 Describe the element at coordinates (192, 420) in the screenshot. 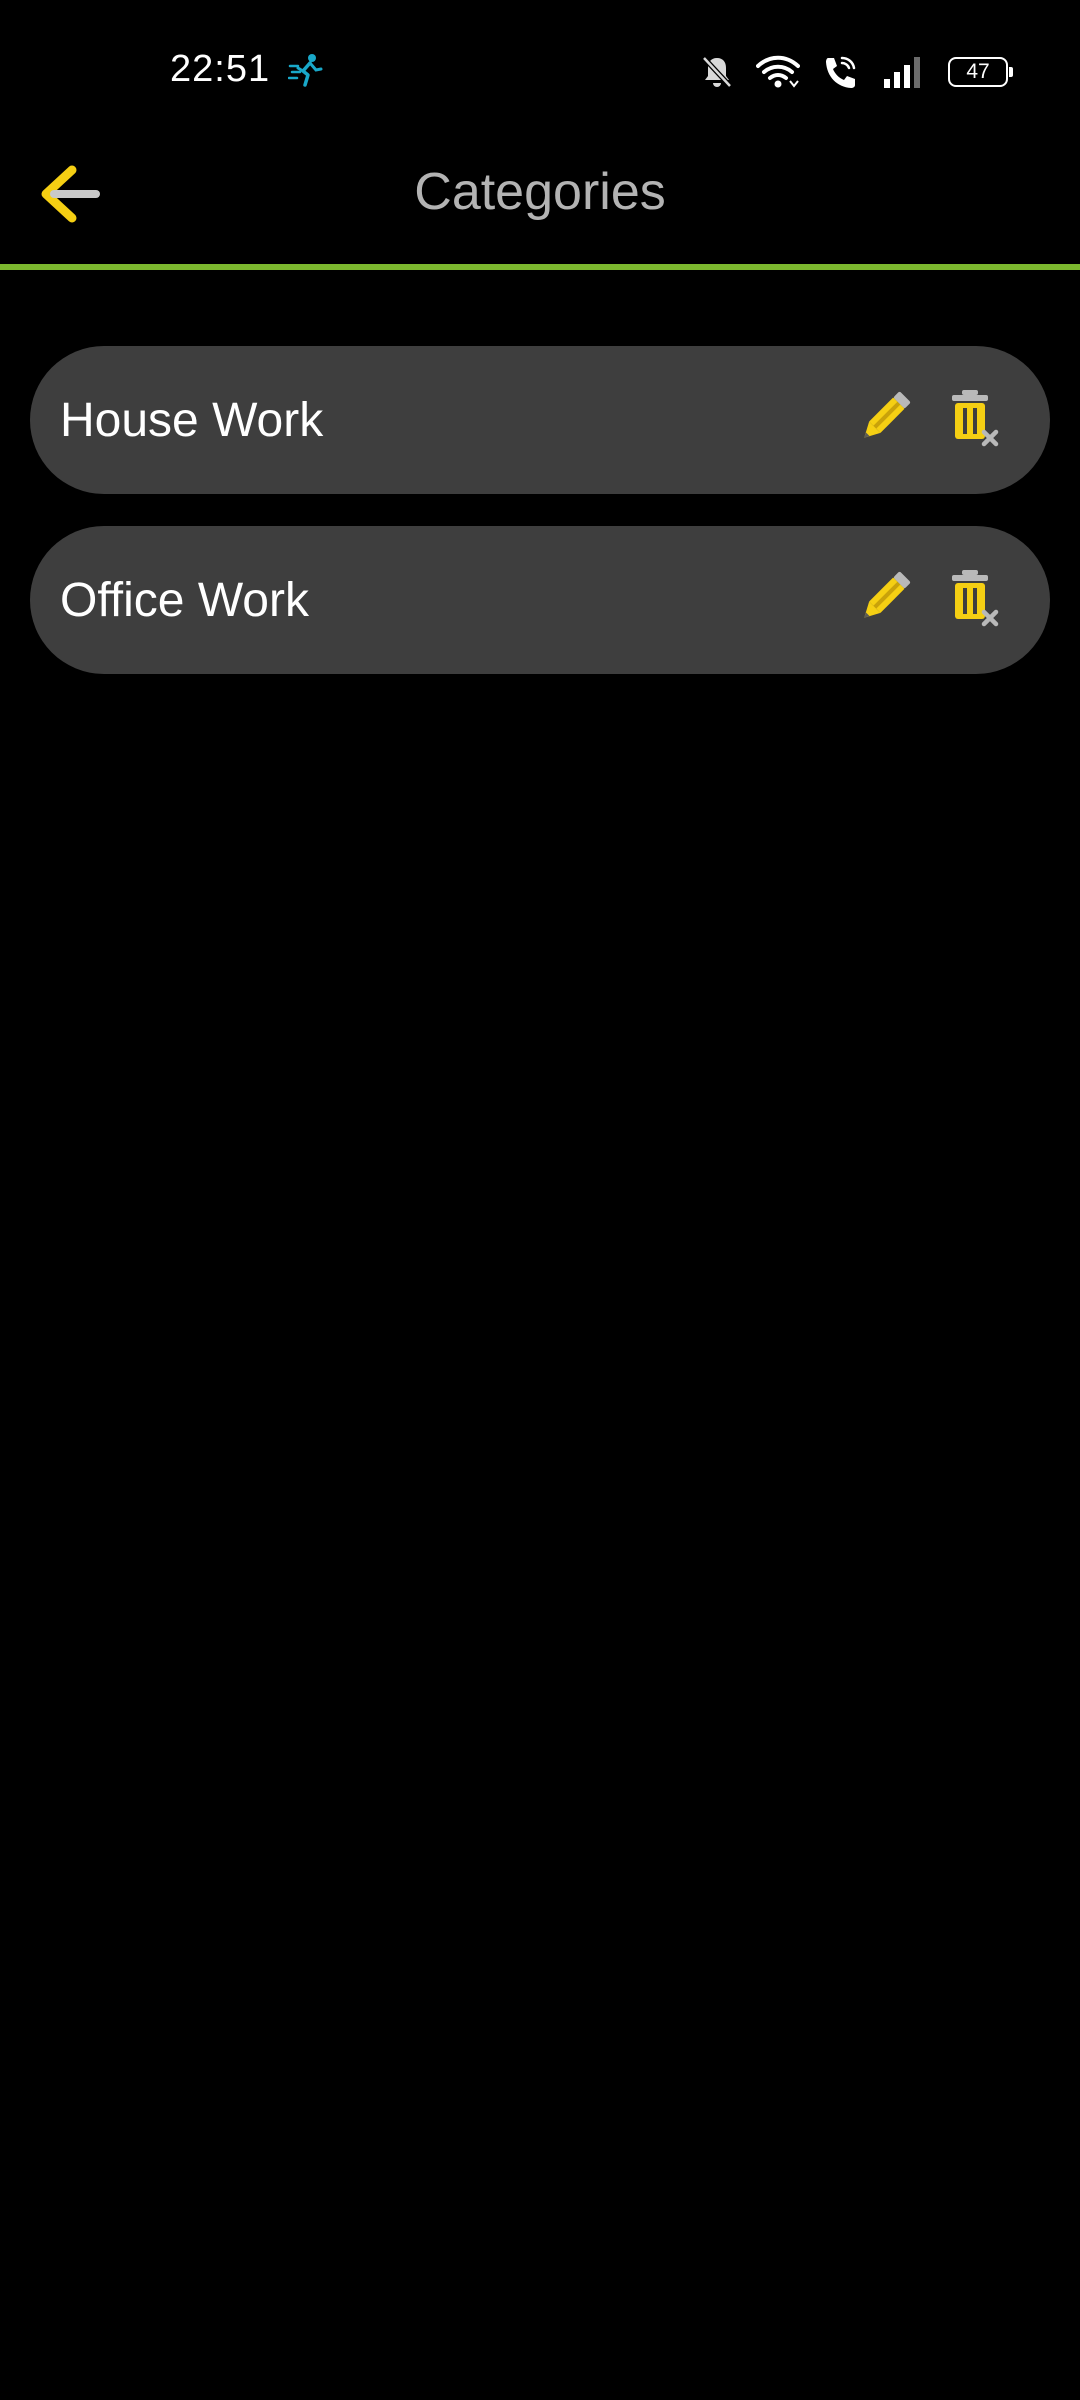

I see `category-name: House Work` at that location.